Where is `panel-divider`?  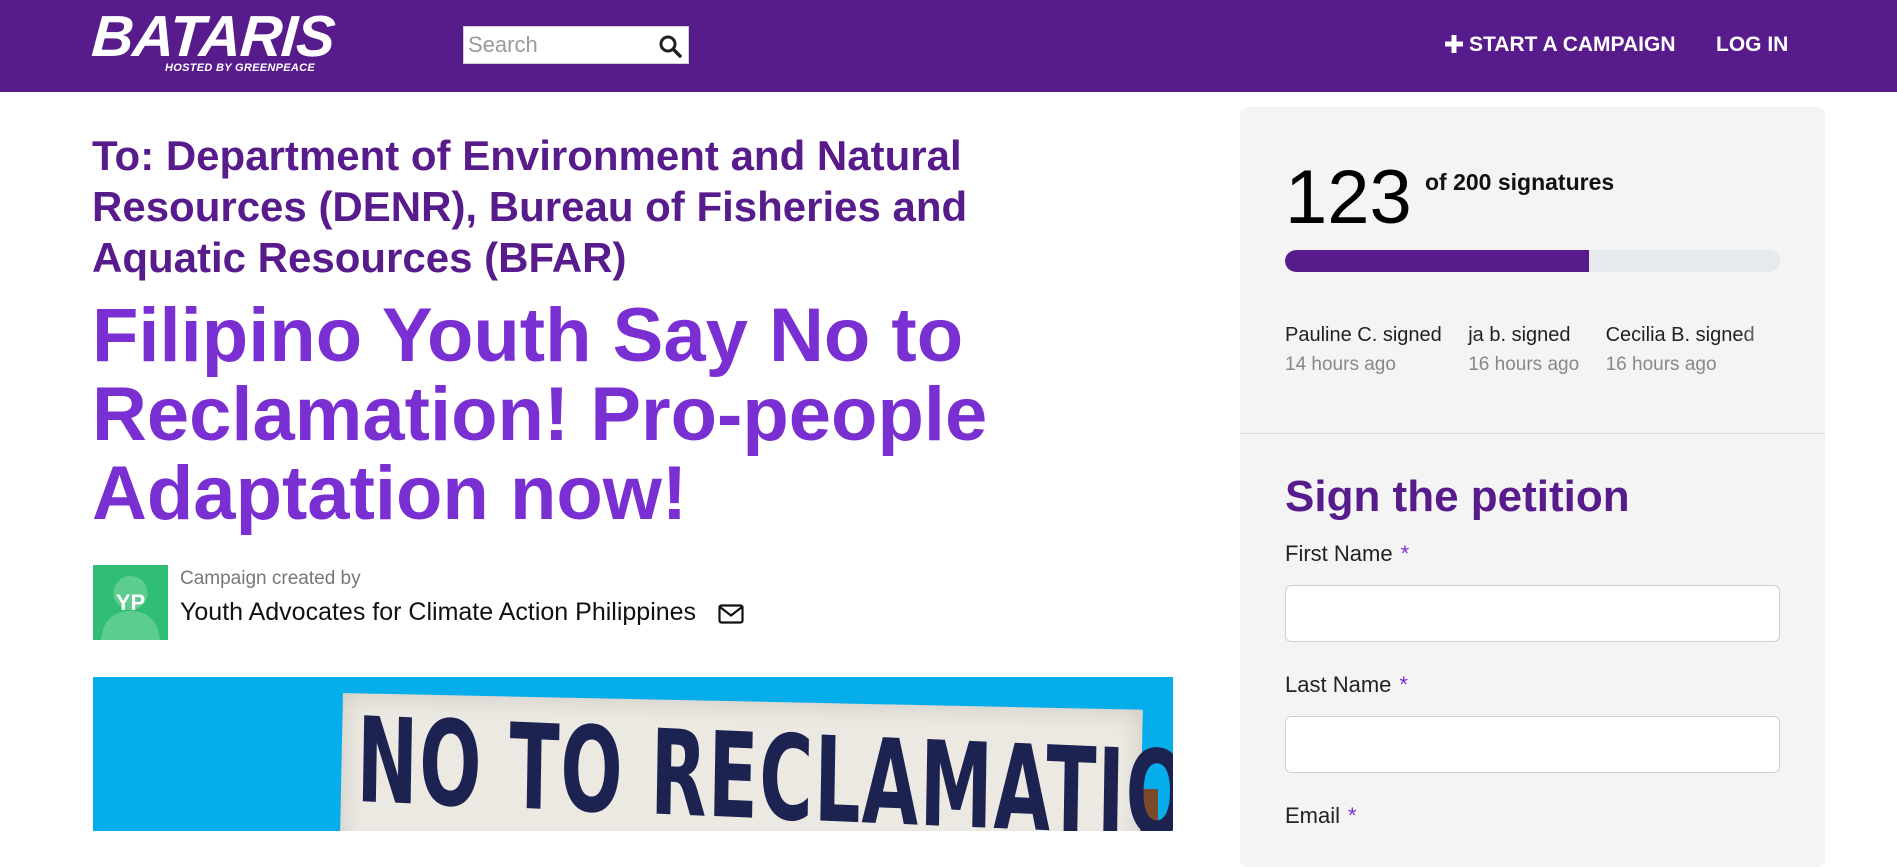 panel-divider is located at coordinates (1532, 433).